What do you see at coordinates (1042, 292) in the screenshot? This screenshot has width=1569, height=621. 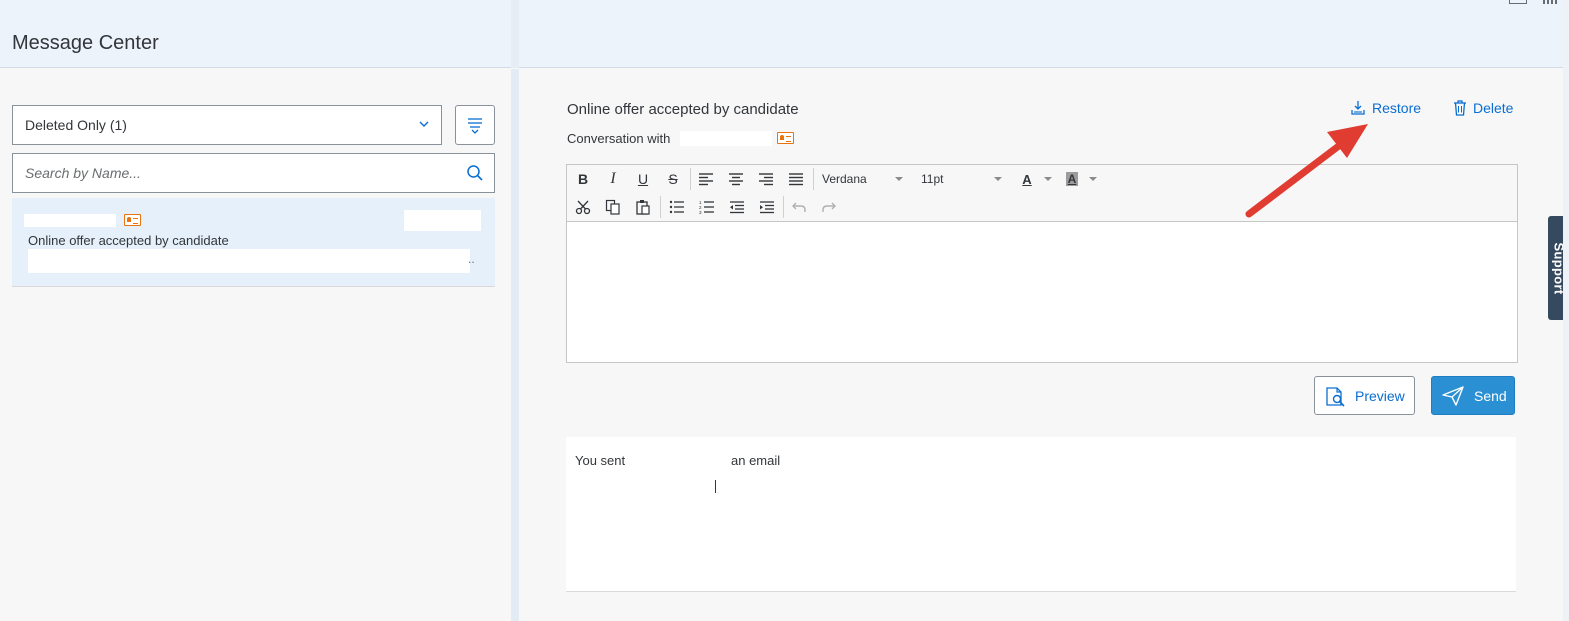 I see `editor-body` at bounding box center [1042, 292].